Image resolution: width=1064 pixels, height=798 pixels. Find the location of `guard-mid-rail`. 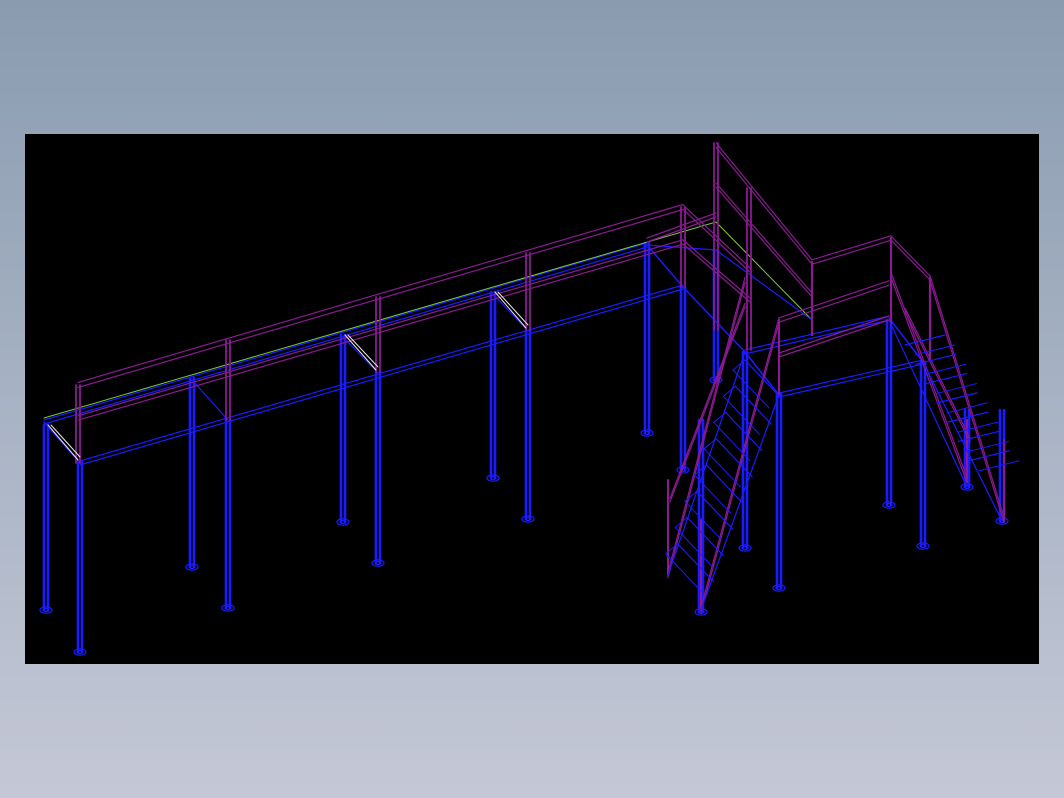

guard-mid-rail is located at coordinates (764, 238).